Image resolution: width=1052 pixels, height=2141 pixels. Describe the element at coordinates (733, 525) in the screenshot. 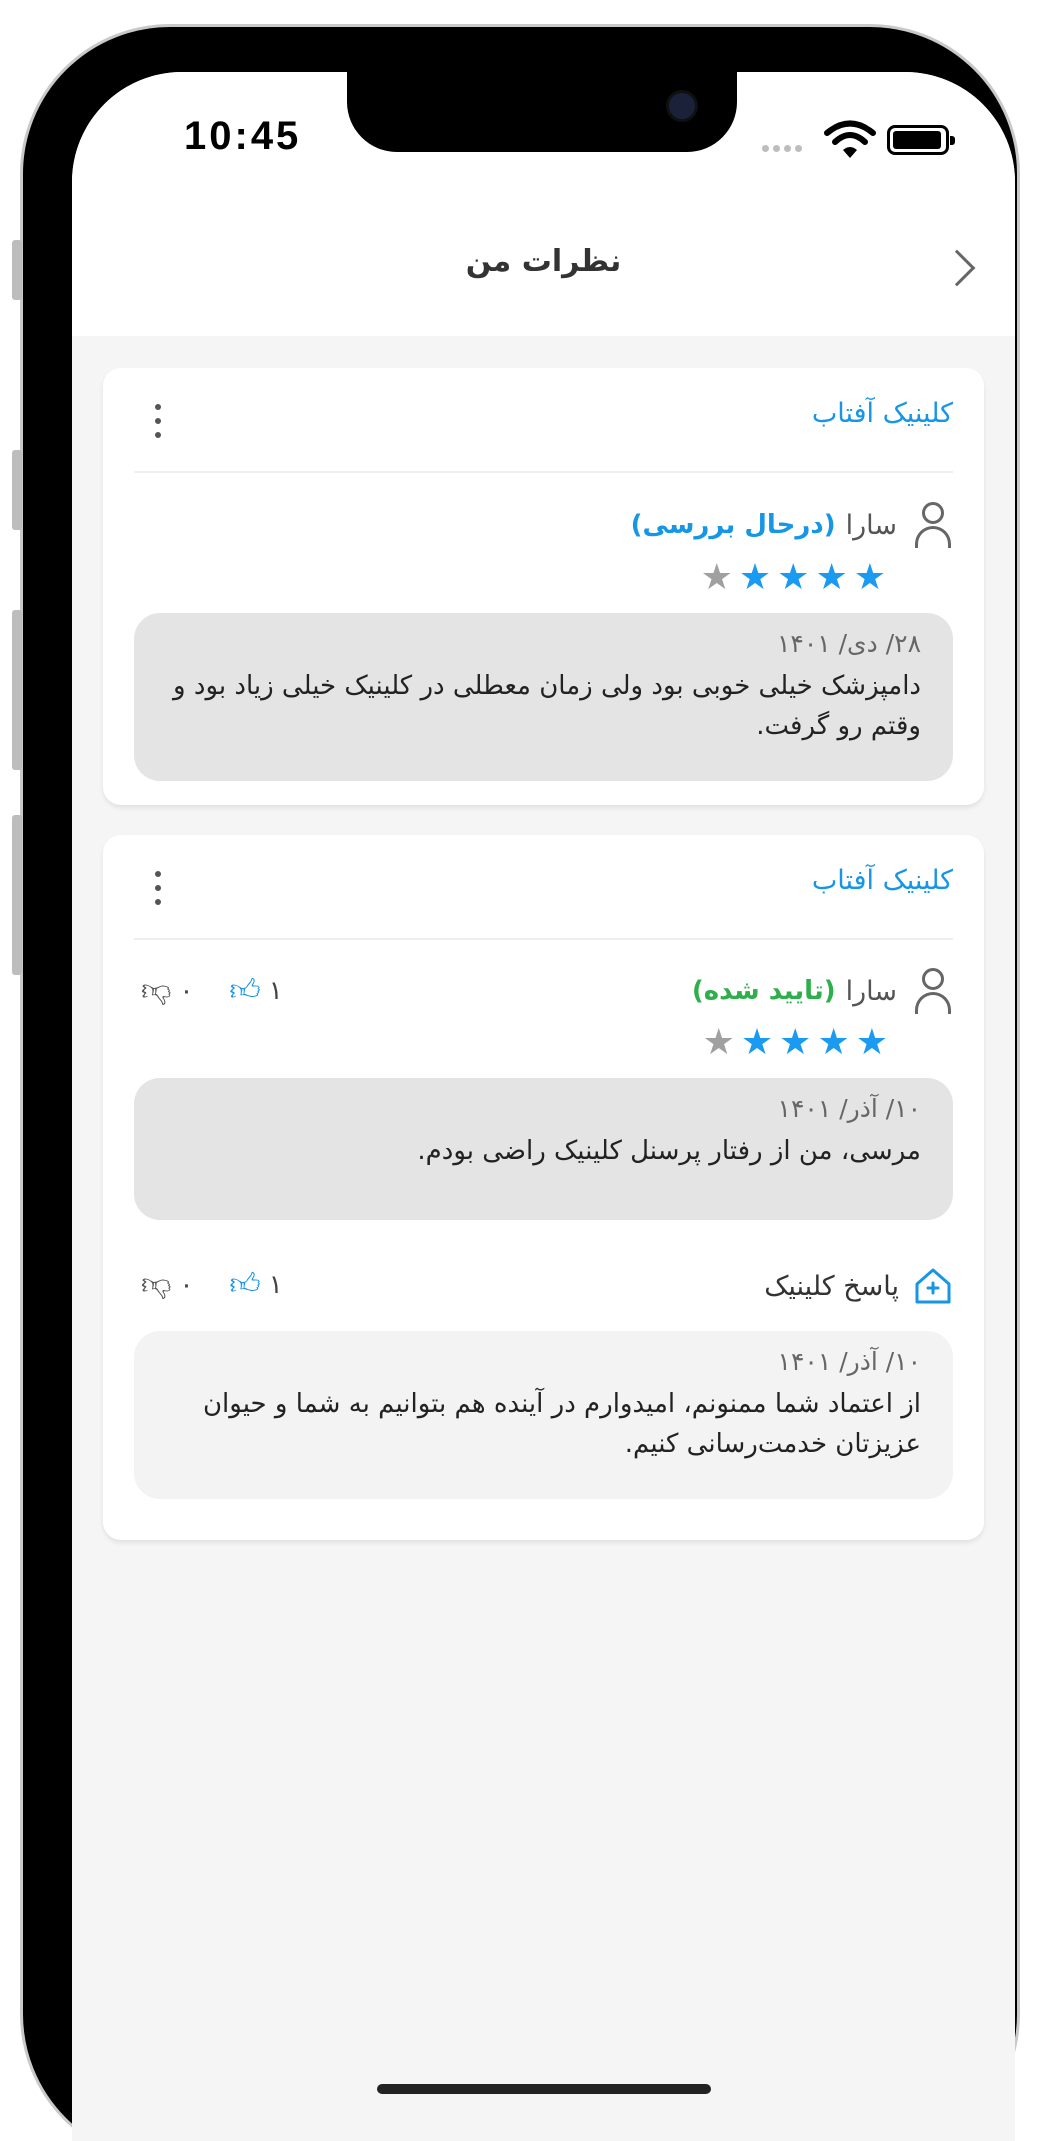

I see `review-status-badge: (درحال بررسی)` at that location.